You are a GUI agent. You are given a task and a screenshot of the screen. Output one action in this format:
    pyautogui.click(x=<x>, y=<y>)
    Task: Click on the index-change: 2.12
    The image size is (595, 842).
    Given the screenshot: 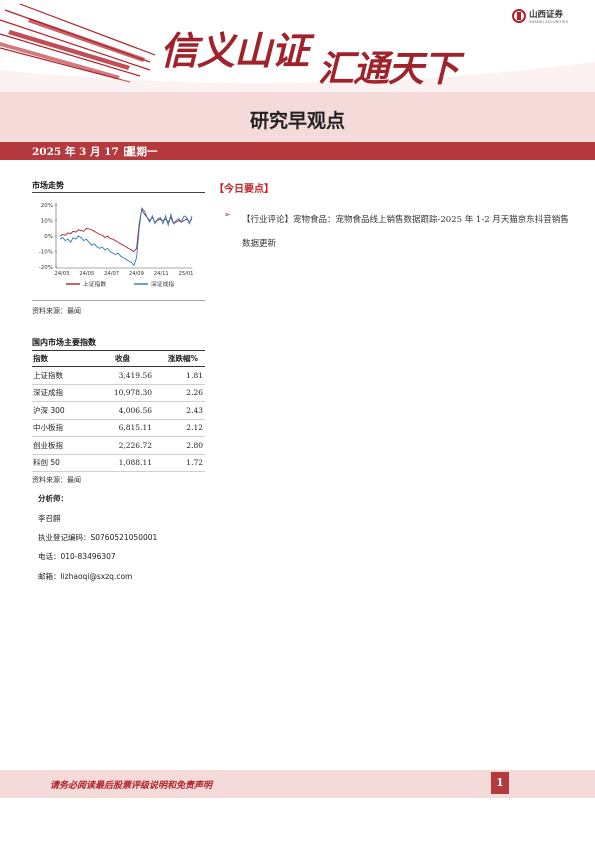 What is the action you would take?
    pyautogui.click(x=194, y=428)
    